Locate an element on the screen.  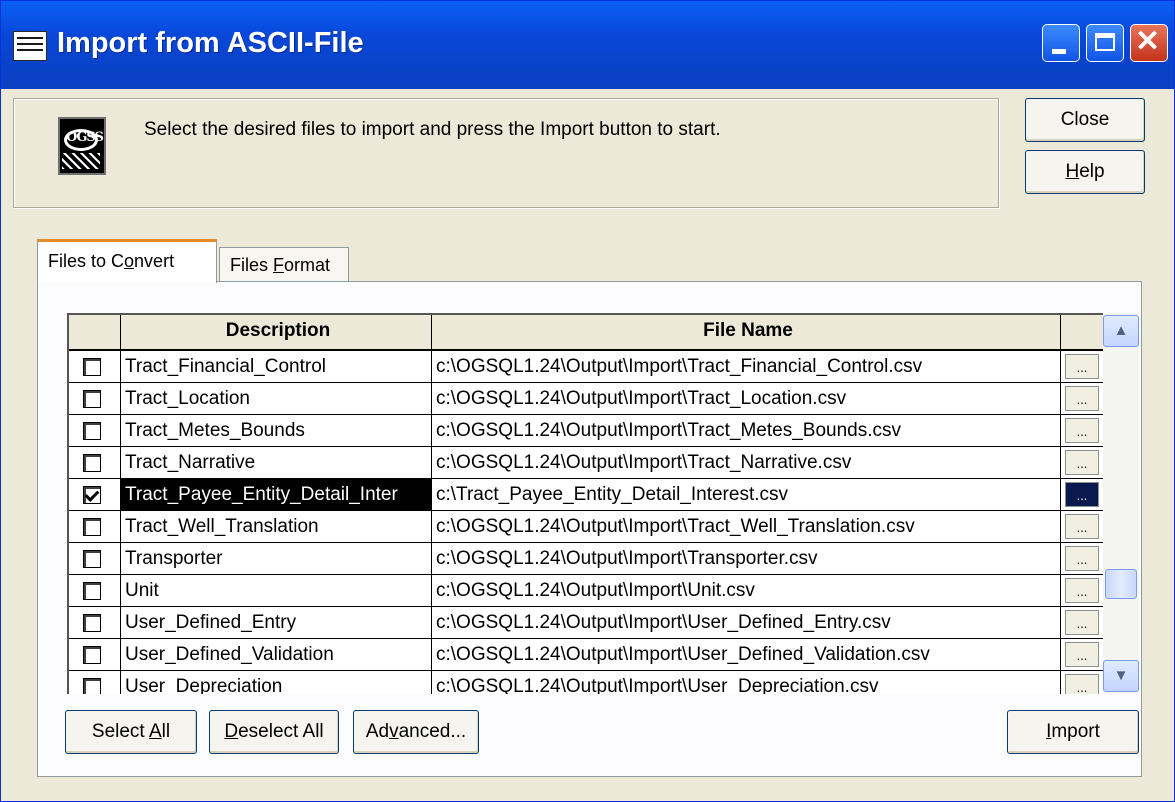
maximize-icon is located at coordinates (1105, 42).